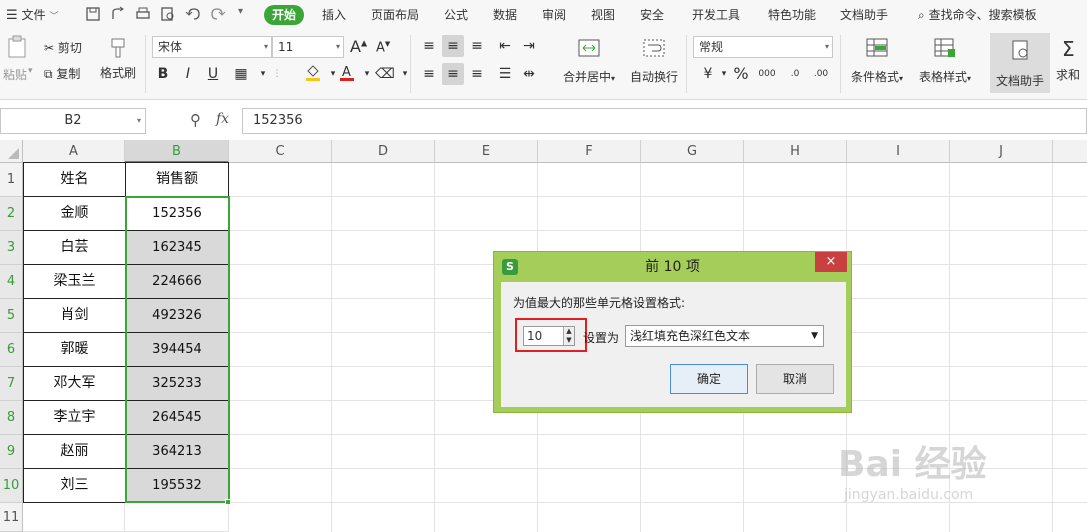 The width and height of the screenshot is (1087, 532). What do you see at coordinates (74, 151) in the screenshot?
I see `column-header-a: A` at bounding box center [74, 151].